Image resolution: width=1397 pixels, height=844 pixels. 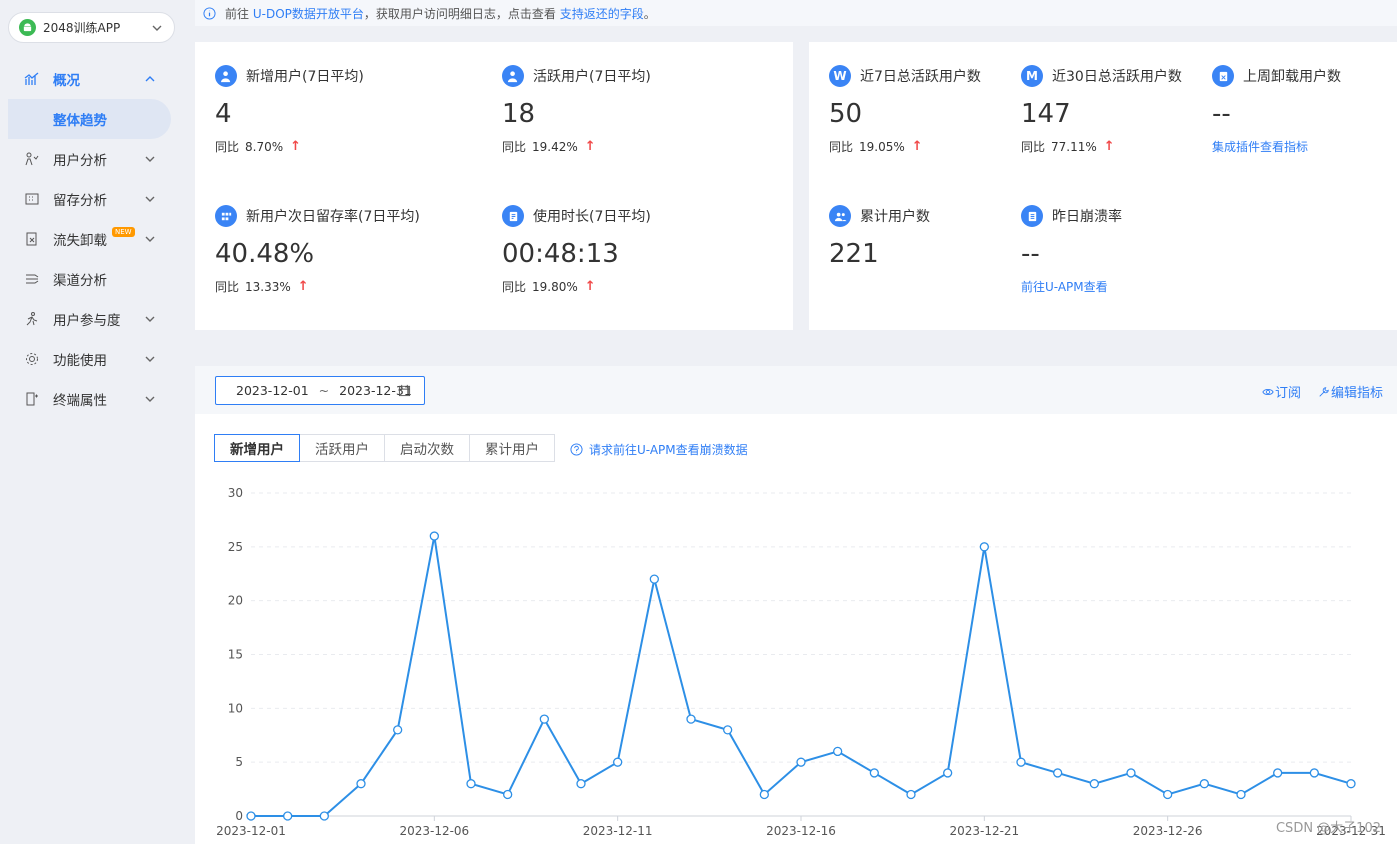 What do you see at coordinates (150, 199) in the screenshot?
I see `chevron-down-icon` at bounding box center [150, 199].